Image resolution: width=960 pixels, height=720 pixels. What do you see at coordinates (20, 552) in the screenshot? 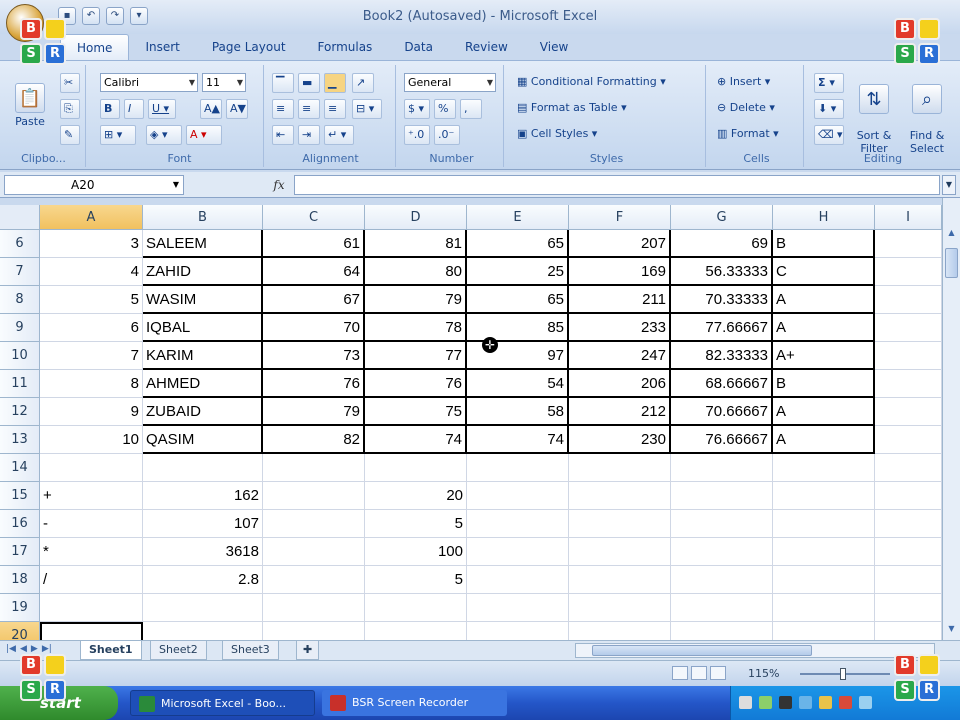
I see `row-header-17: 17` at bounding box center [20, 552].